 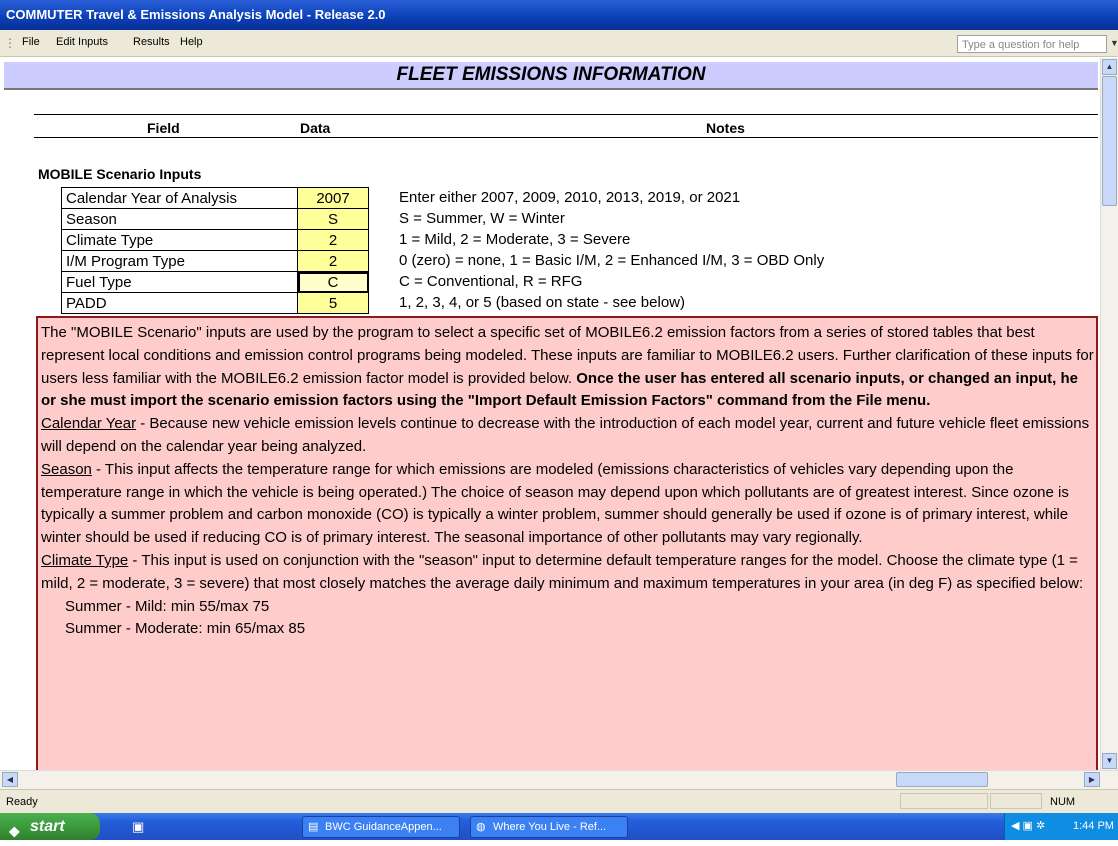 What do you see at coordinates (1063, 802) in the screenshot?
I see `status-num: NUM` at bounding box center [1063, 802].